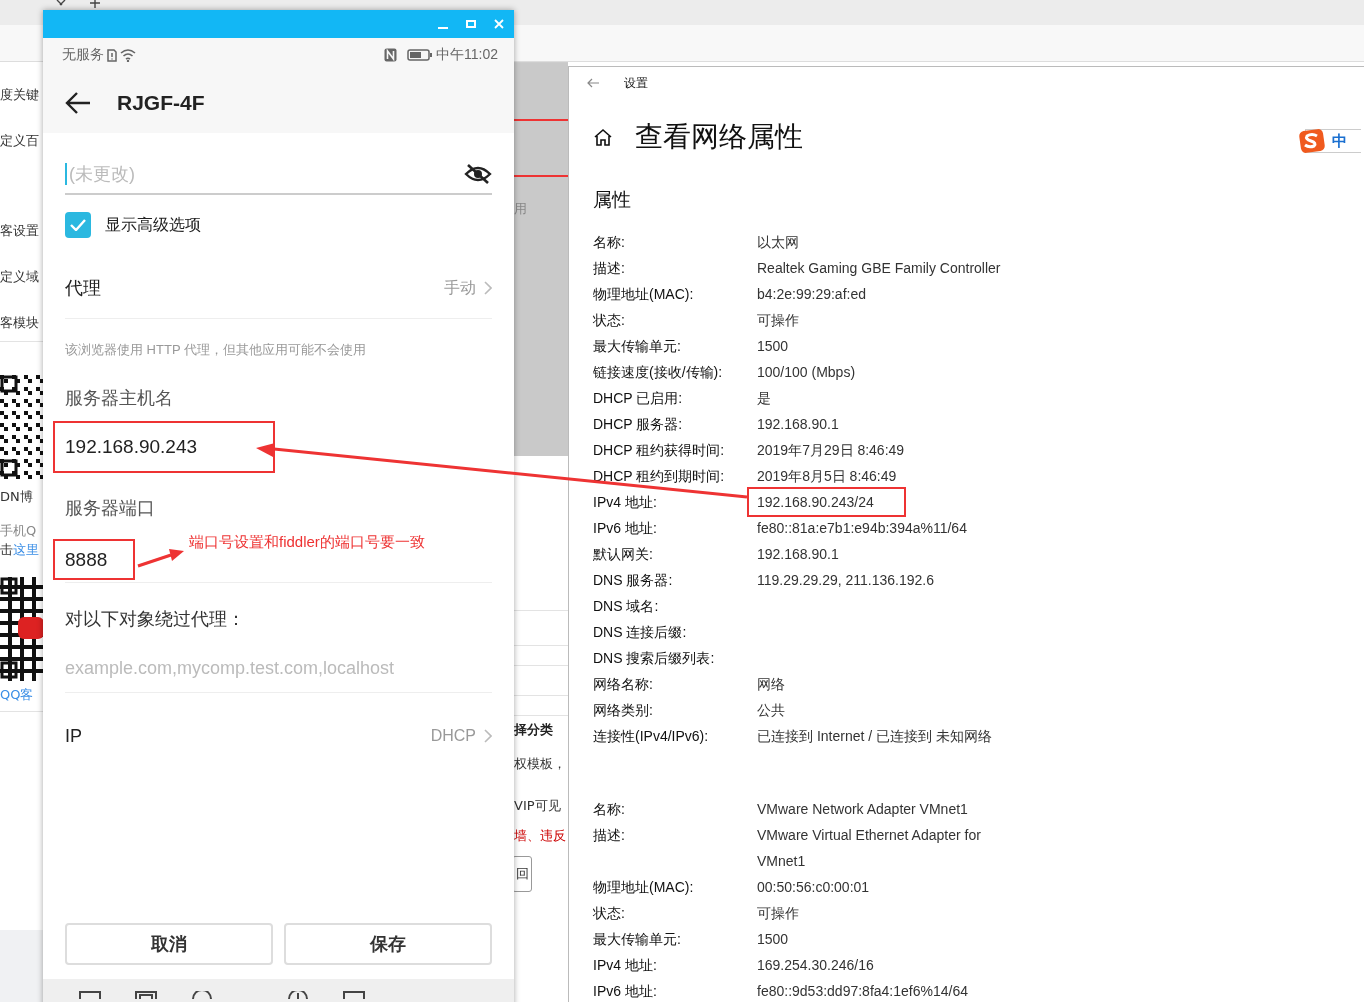  What do you see at coordinates (826, 502) in the screenshot?
I see `property-value: 192.168.90.243/24` at bounding box center [826, 502].